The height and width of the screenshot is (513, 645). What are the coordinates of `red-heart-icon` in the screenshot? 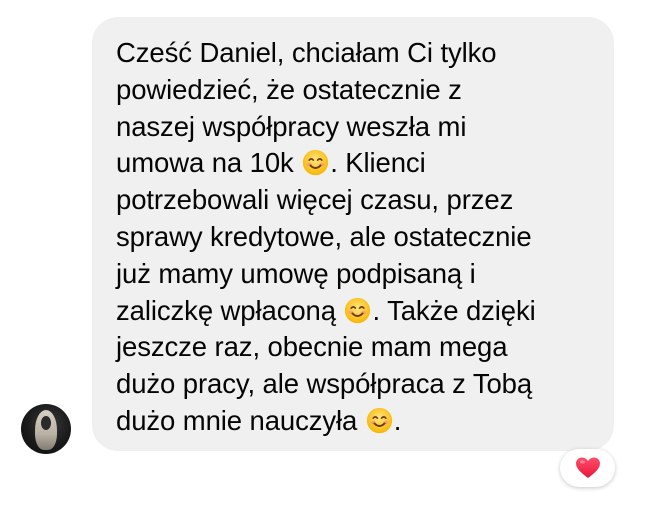 It's located at (587, 467).